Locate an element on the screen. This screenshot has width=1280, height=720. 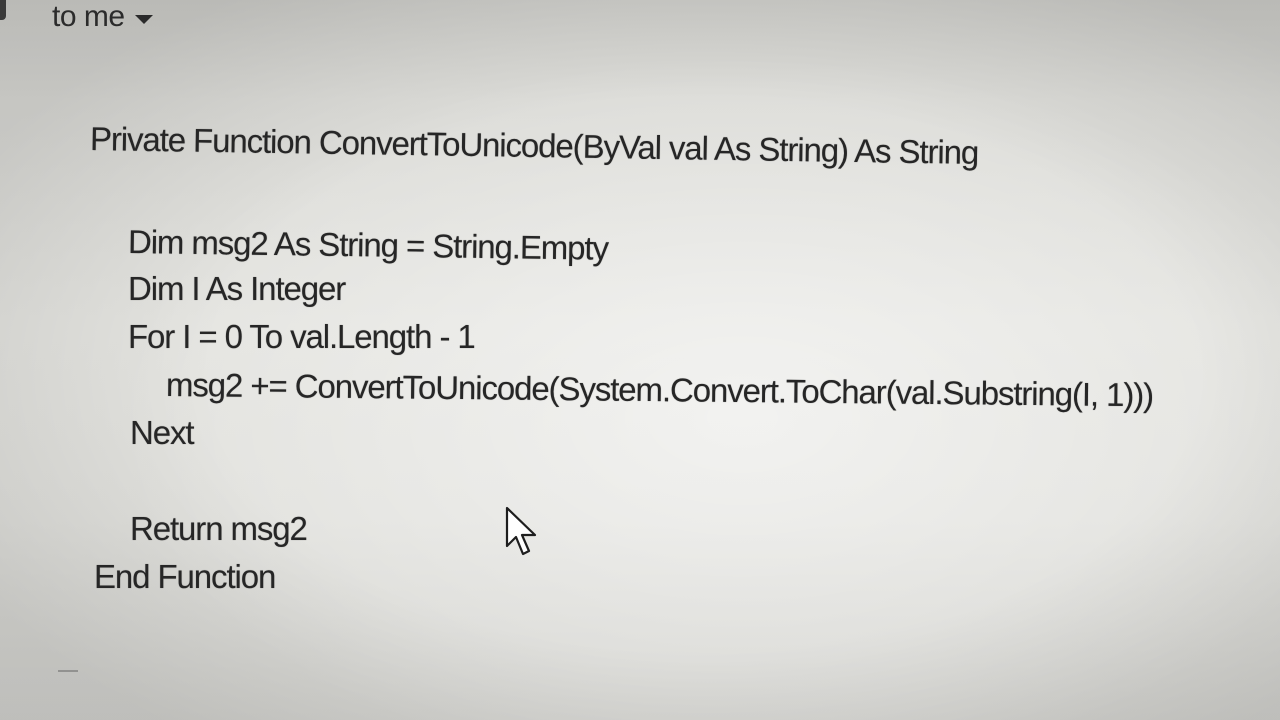
code-line: Dim I As Integer is located at coordinates (237, 288).